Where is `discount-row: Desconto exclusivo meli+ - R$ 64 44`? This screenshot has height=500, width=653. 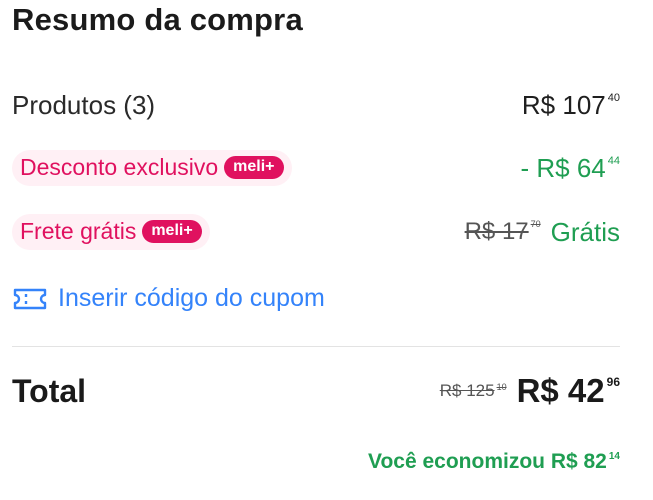
discount-row: Desconto exclusivo meli+ - R$ 64 44 is located at coordinates (316, 168).